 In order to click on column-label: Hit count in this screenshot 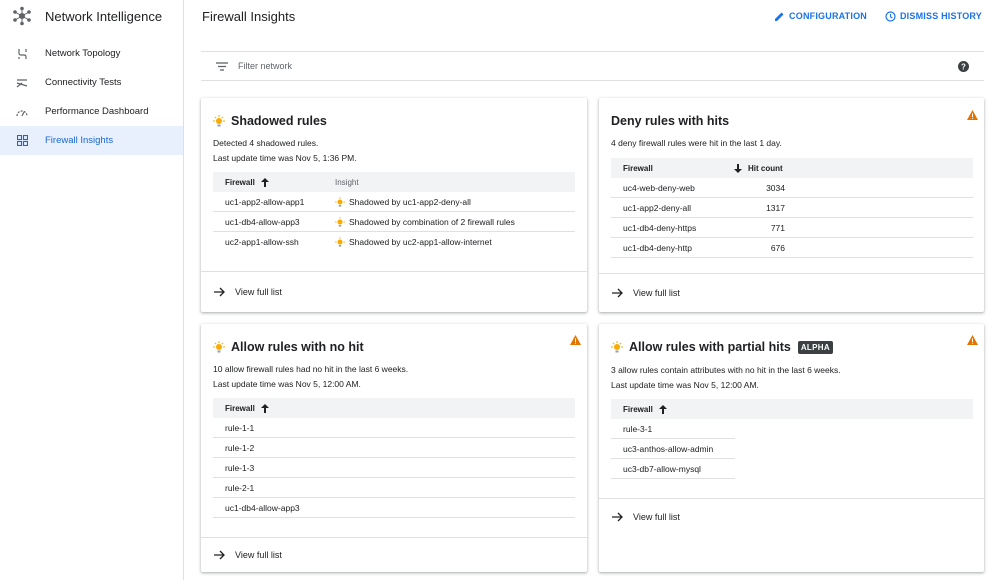, I will do `click(765, 168)`.